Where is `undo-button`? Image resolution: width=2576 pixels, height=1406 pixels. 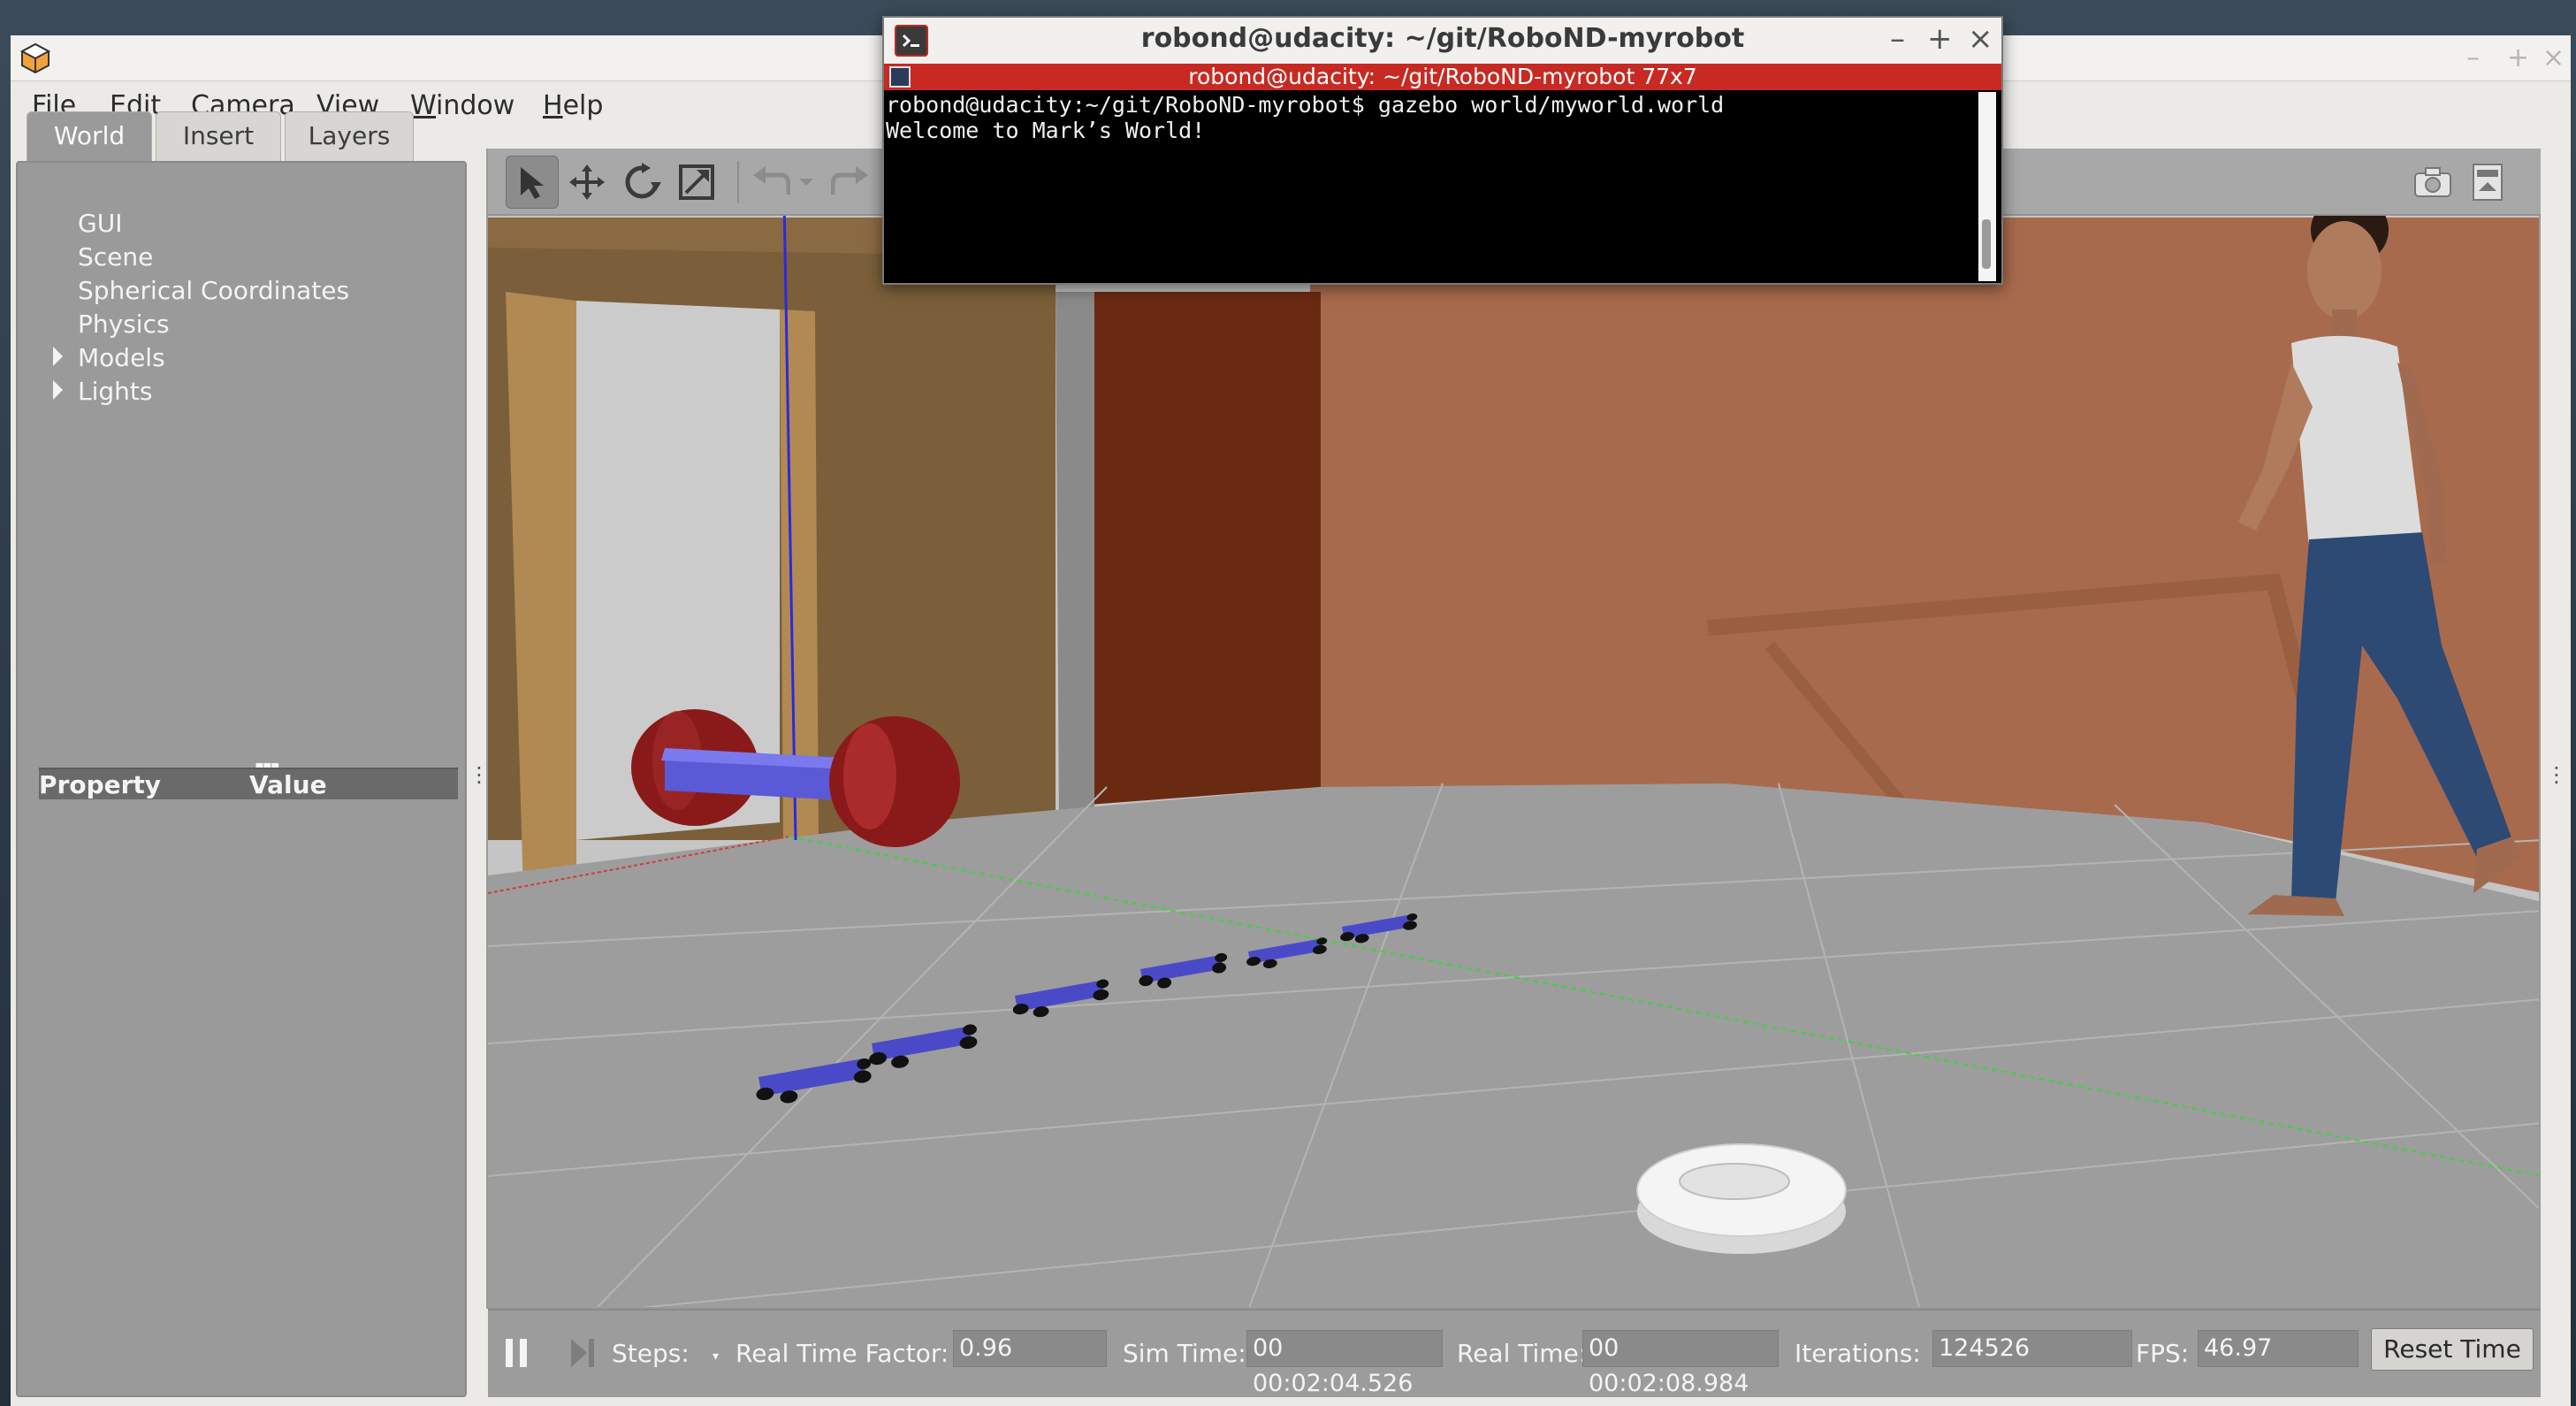
undo-button is located at coordinates (770, 183).